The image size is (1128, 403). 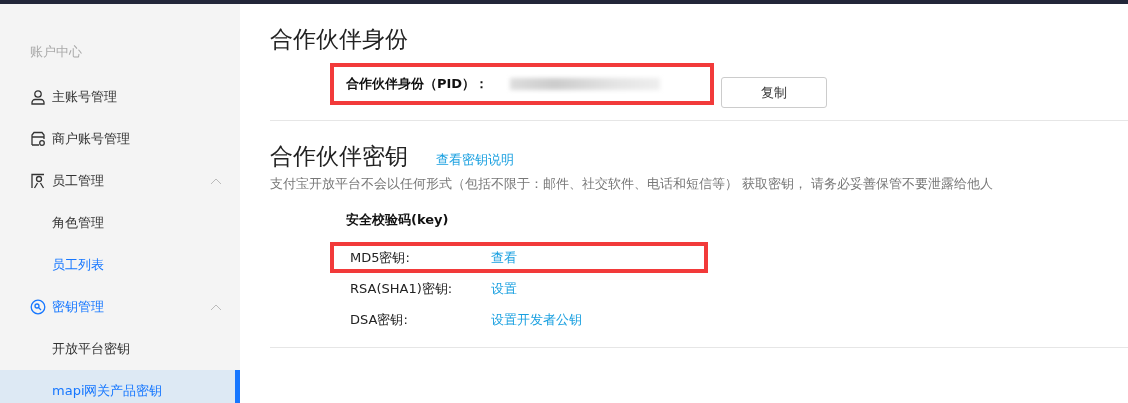 What do you see at coordinates (504, 288) in the screenshot?
I see `key-action-link: 设置` at bounding box center [504, 288].